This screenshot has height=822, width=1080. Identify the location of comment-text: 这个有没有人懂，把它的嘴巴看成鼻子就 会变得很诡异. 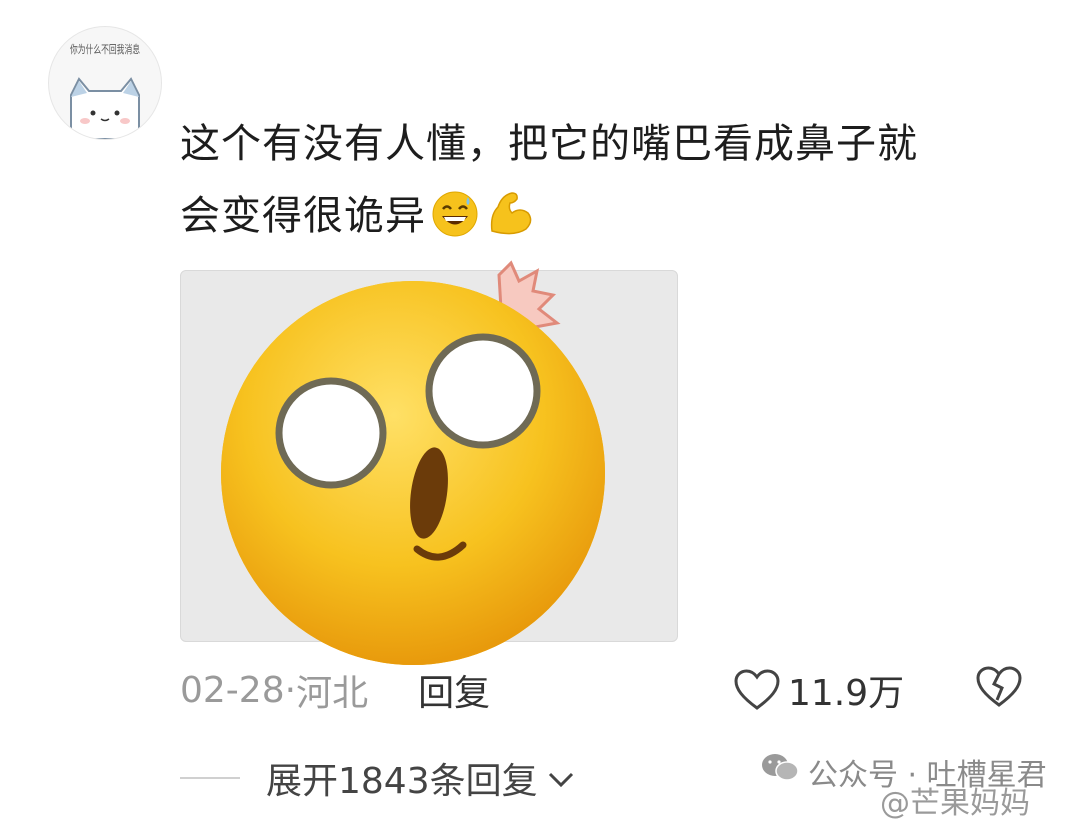
(595, 185).